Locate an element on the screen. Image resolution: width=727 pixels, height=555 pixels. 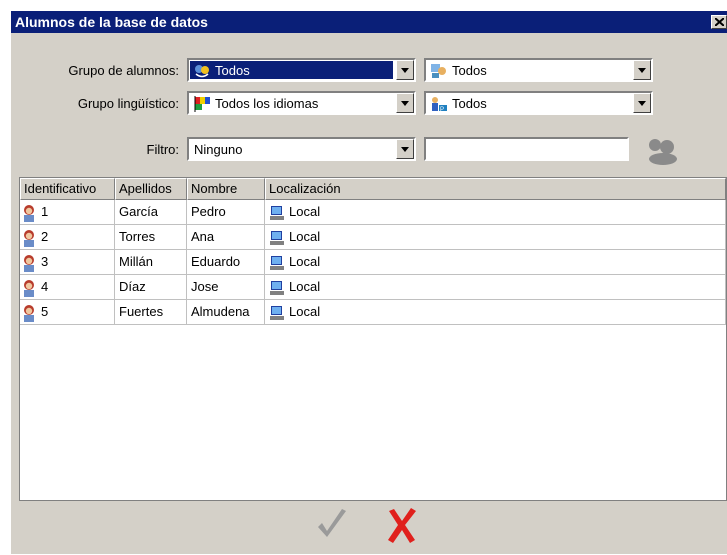
grupo-alumnos-sub-select: Todos is located at coordinates (538, 70).